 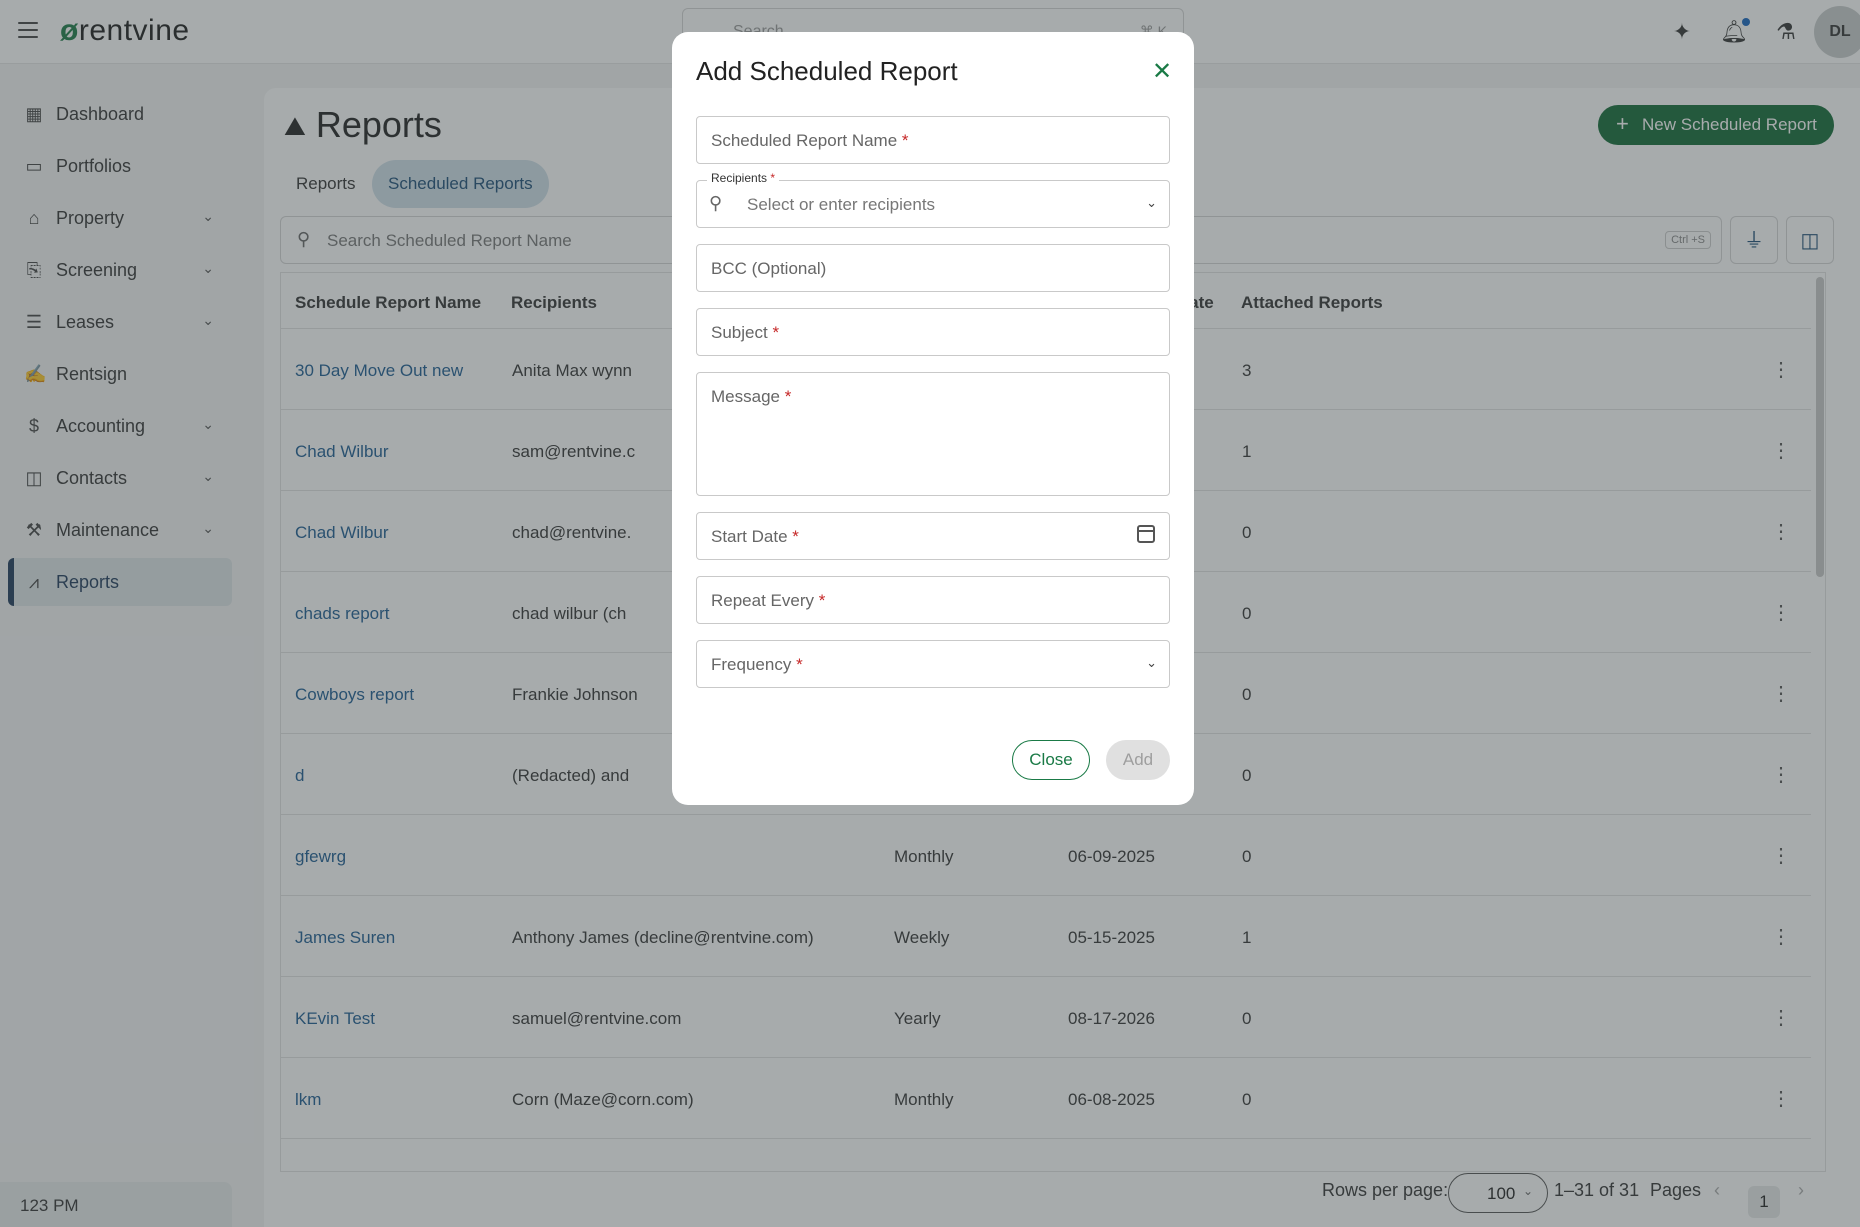 I want to click on calendar-icon, so click(x=1146, y=534).